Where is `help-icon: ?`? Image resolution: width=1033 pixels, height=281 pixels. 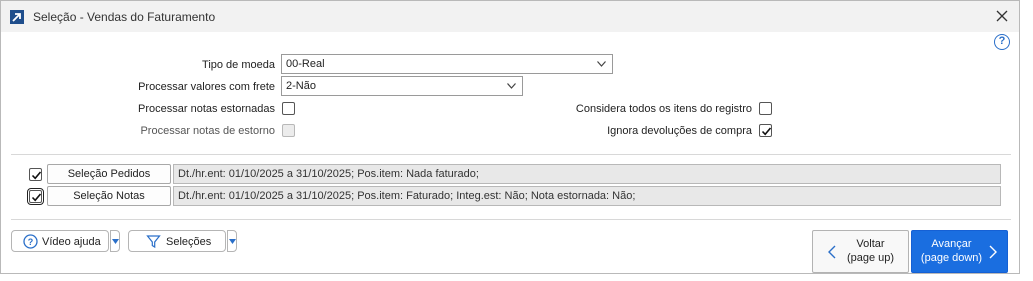 help-icon: ? is located at coordinates (1002, 42).